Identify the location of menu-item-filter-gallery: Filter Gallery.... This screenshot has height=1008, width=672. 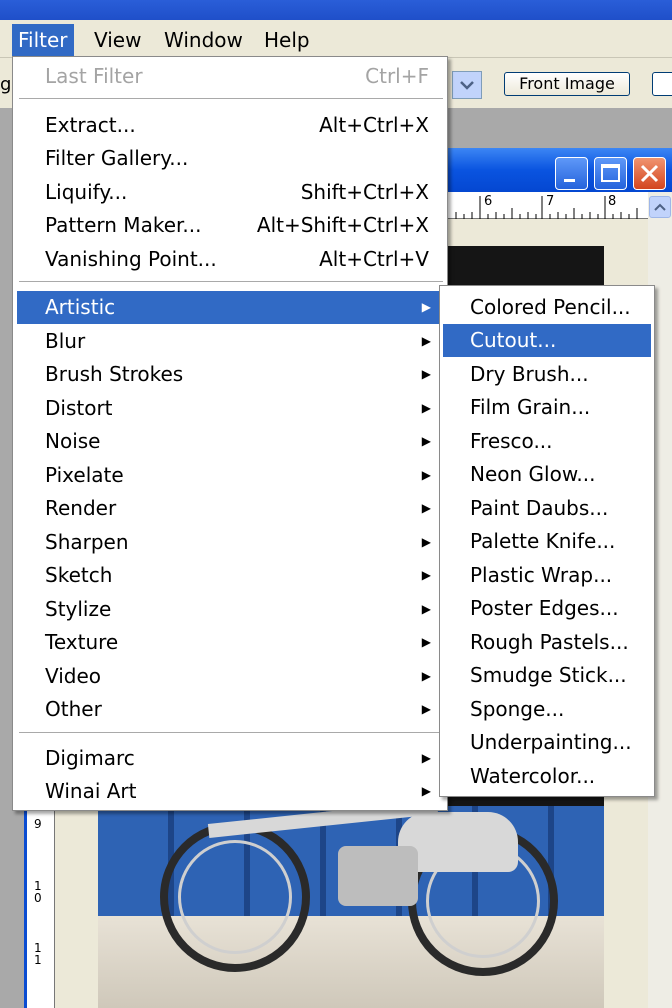
(231, 158).